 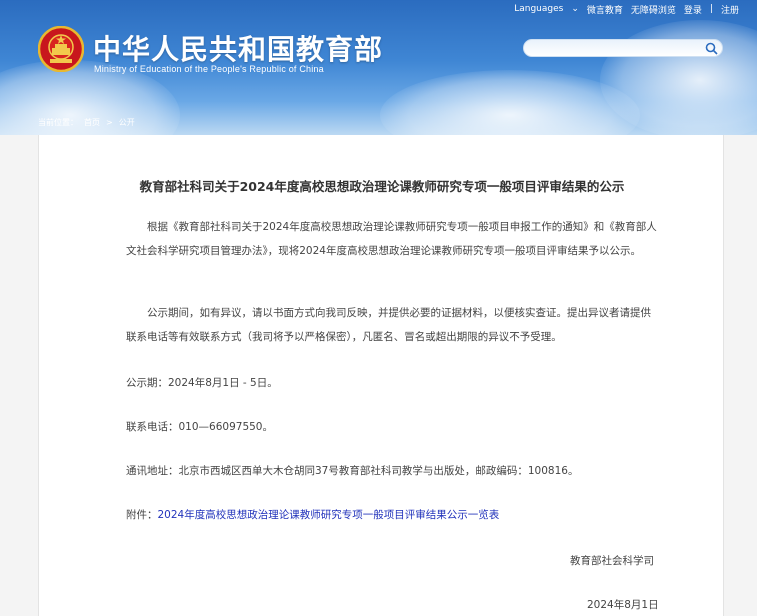 I want to click on chevron-down-icon: ⌄, so click(x=575, y=9).